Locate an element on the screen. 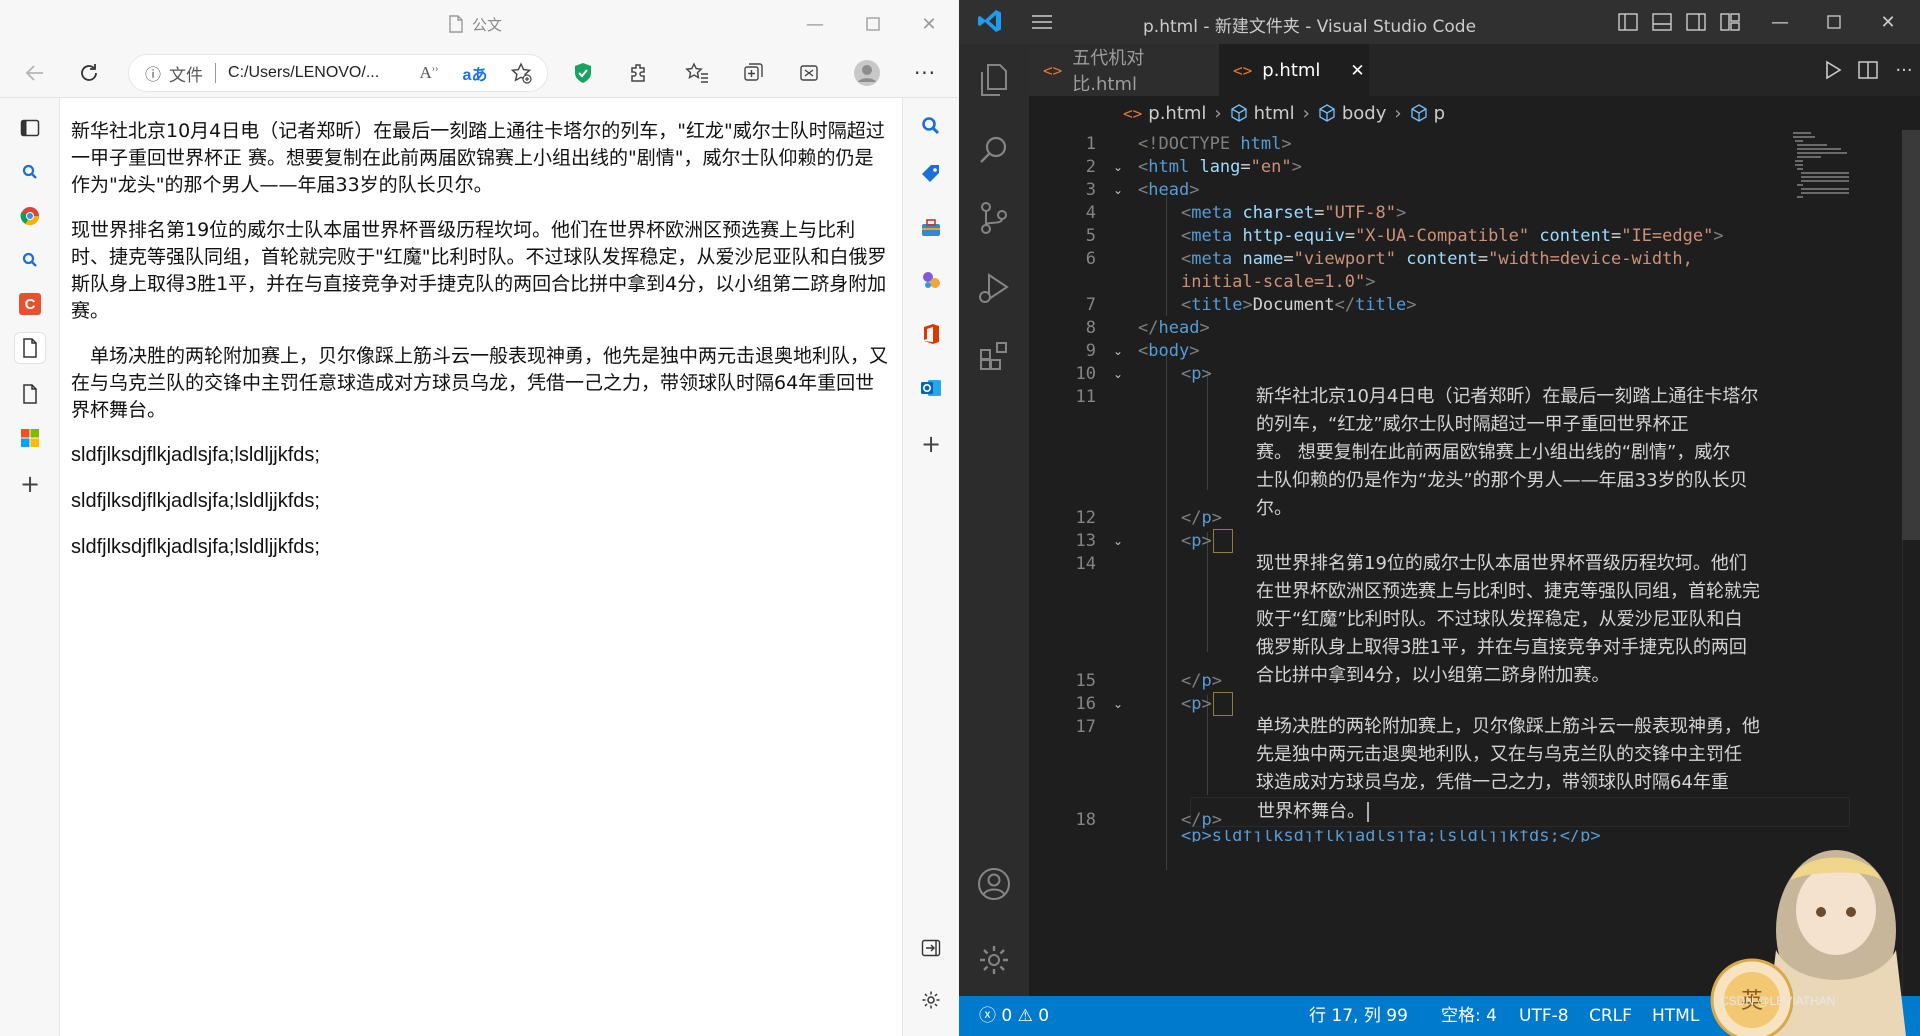  toggle-primary-sidebar-icon is located at coordinates (1628, 22).